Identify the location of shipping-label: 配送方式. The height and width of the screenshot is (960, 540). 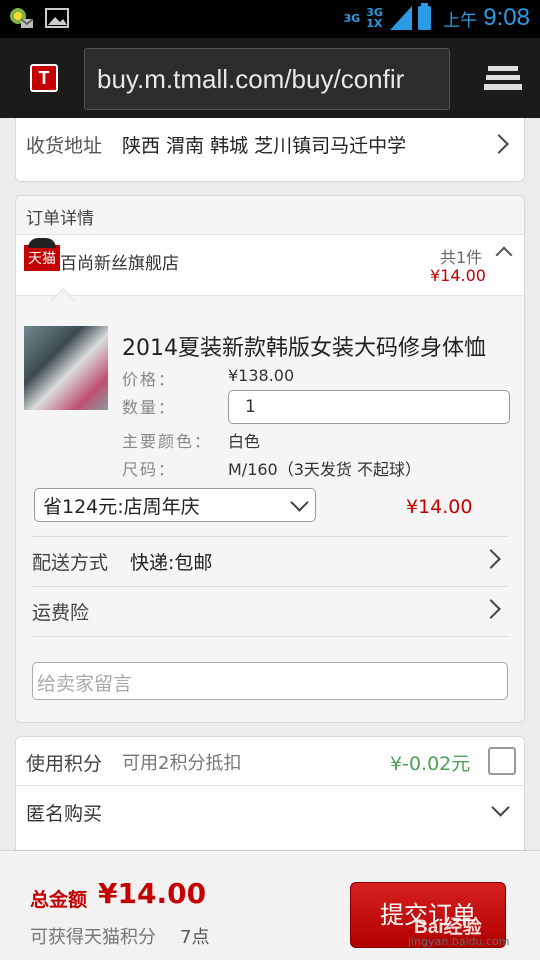
(70, 563).